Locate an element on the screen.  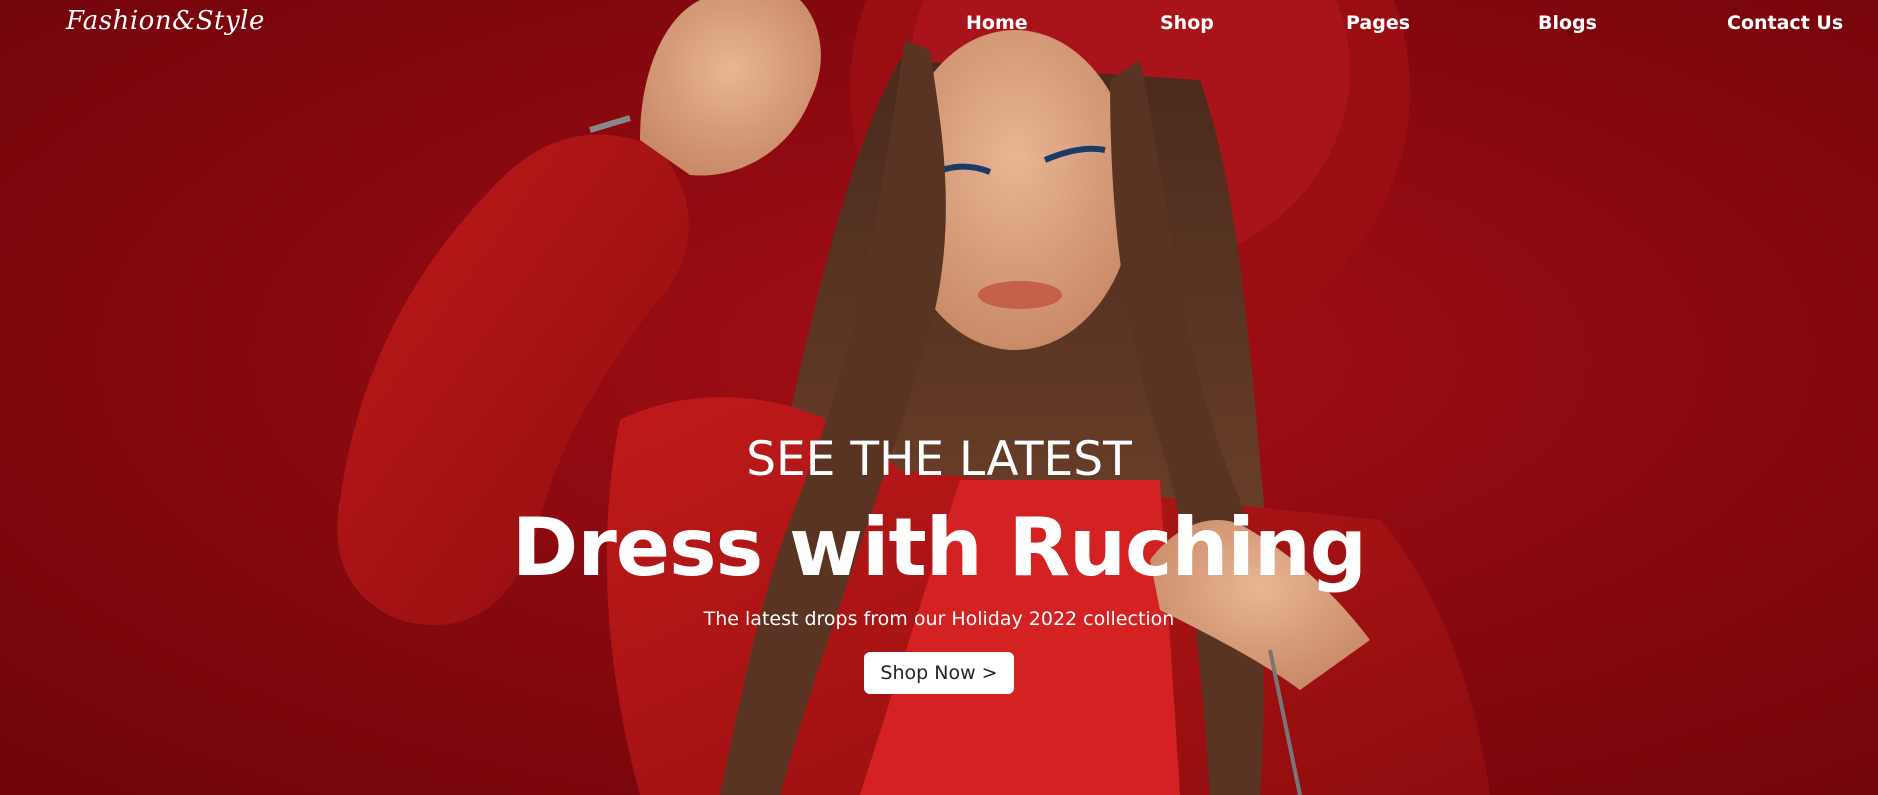
nav-item-home: Home is located at coordinates (997, 23).